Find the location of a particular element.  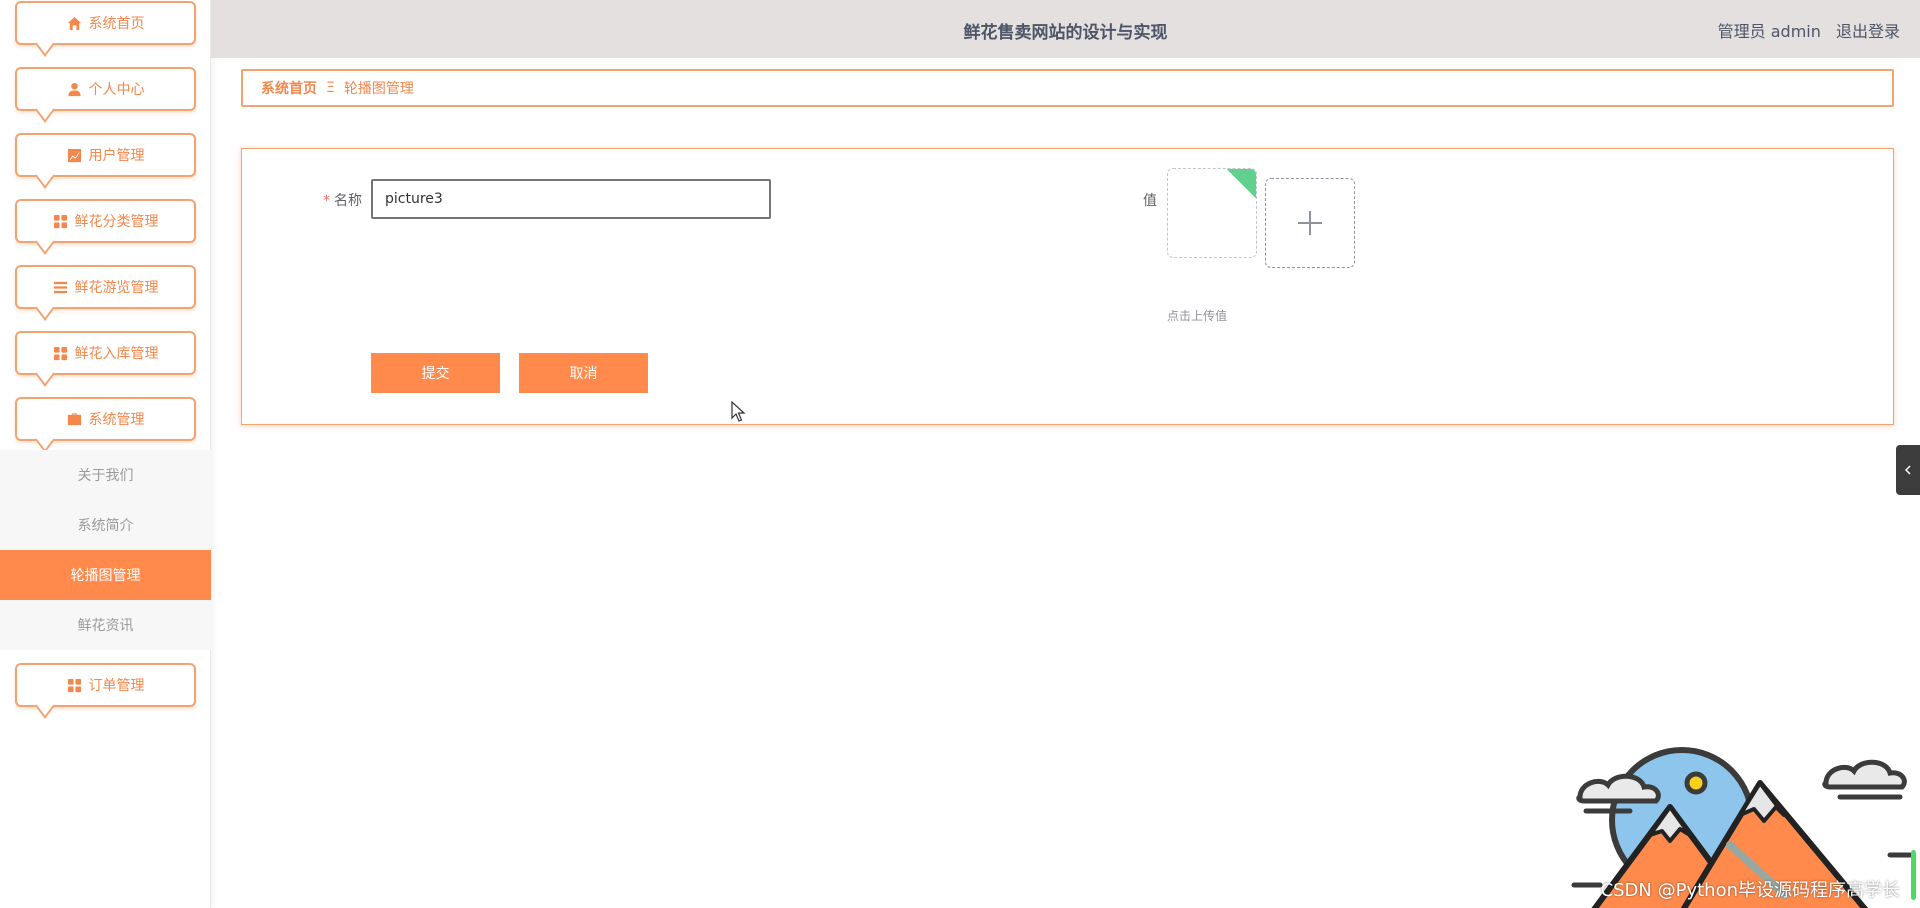

sidebar-item-label: 鲜花分类管理 is located at coordinates (116, 222).